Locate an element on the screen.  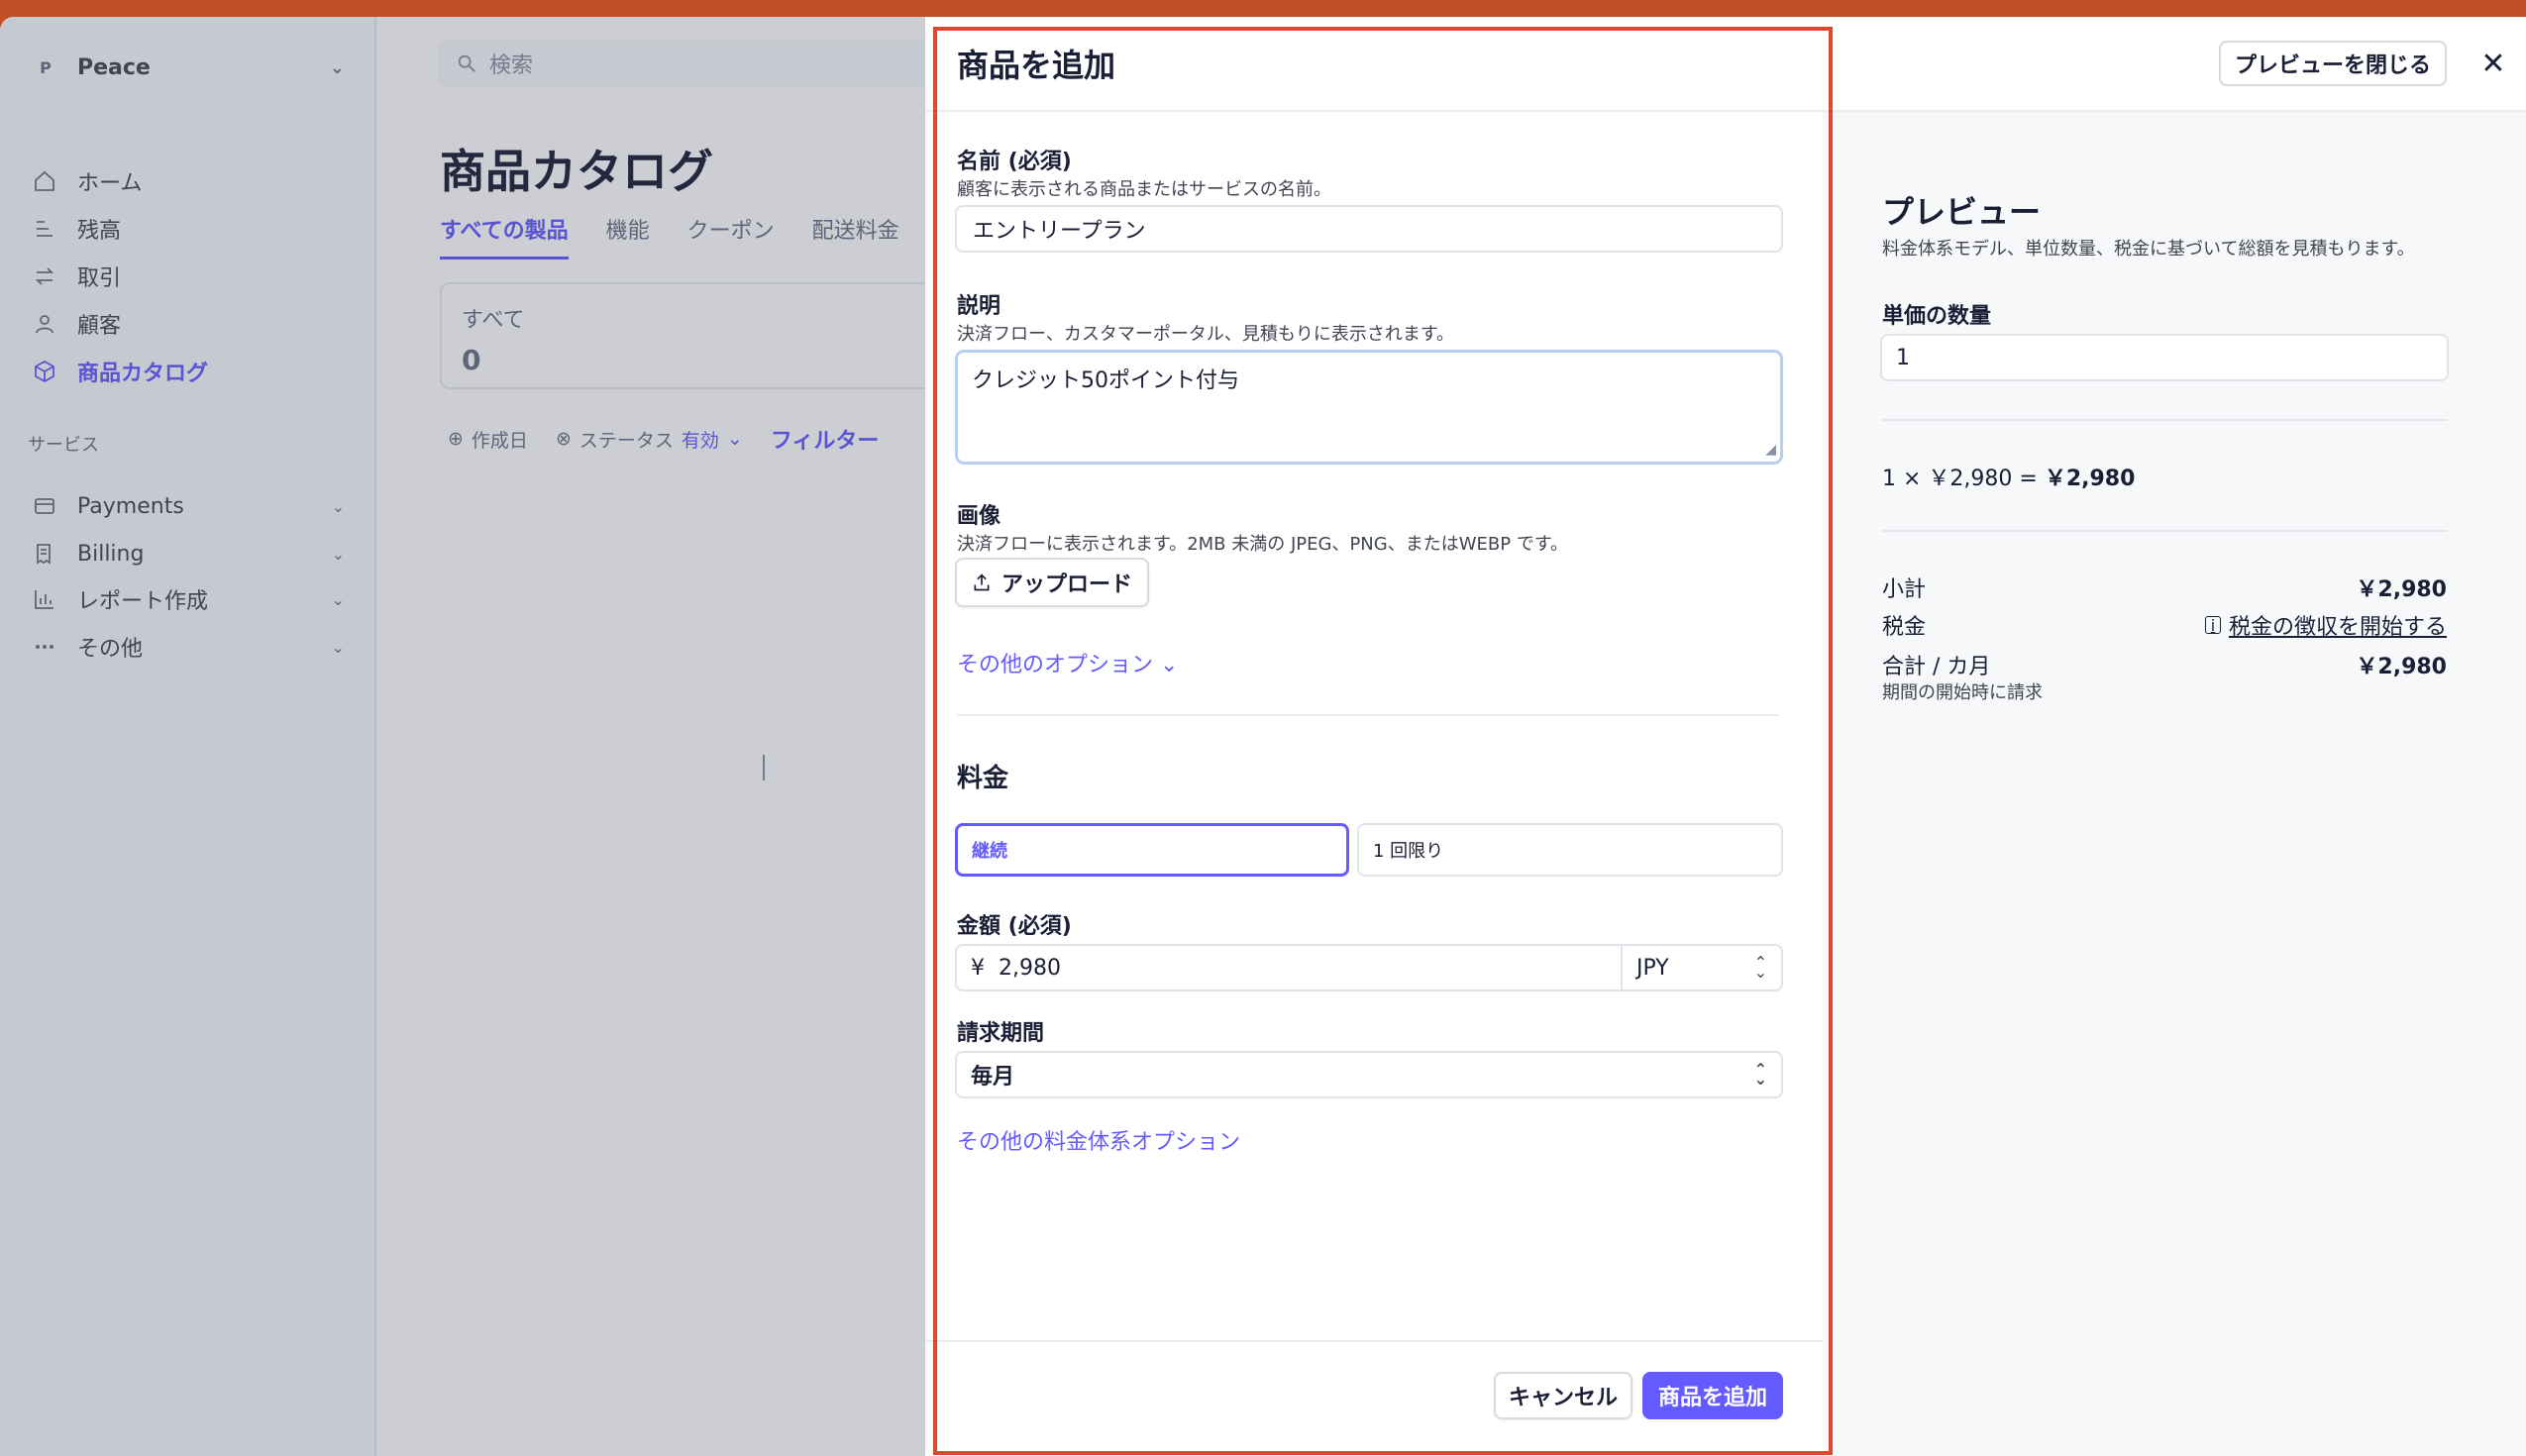
chevron-down-icon: ⌄ is located at coordinates (1170, 665).